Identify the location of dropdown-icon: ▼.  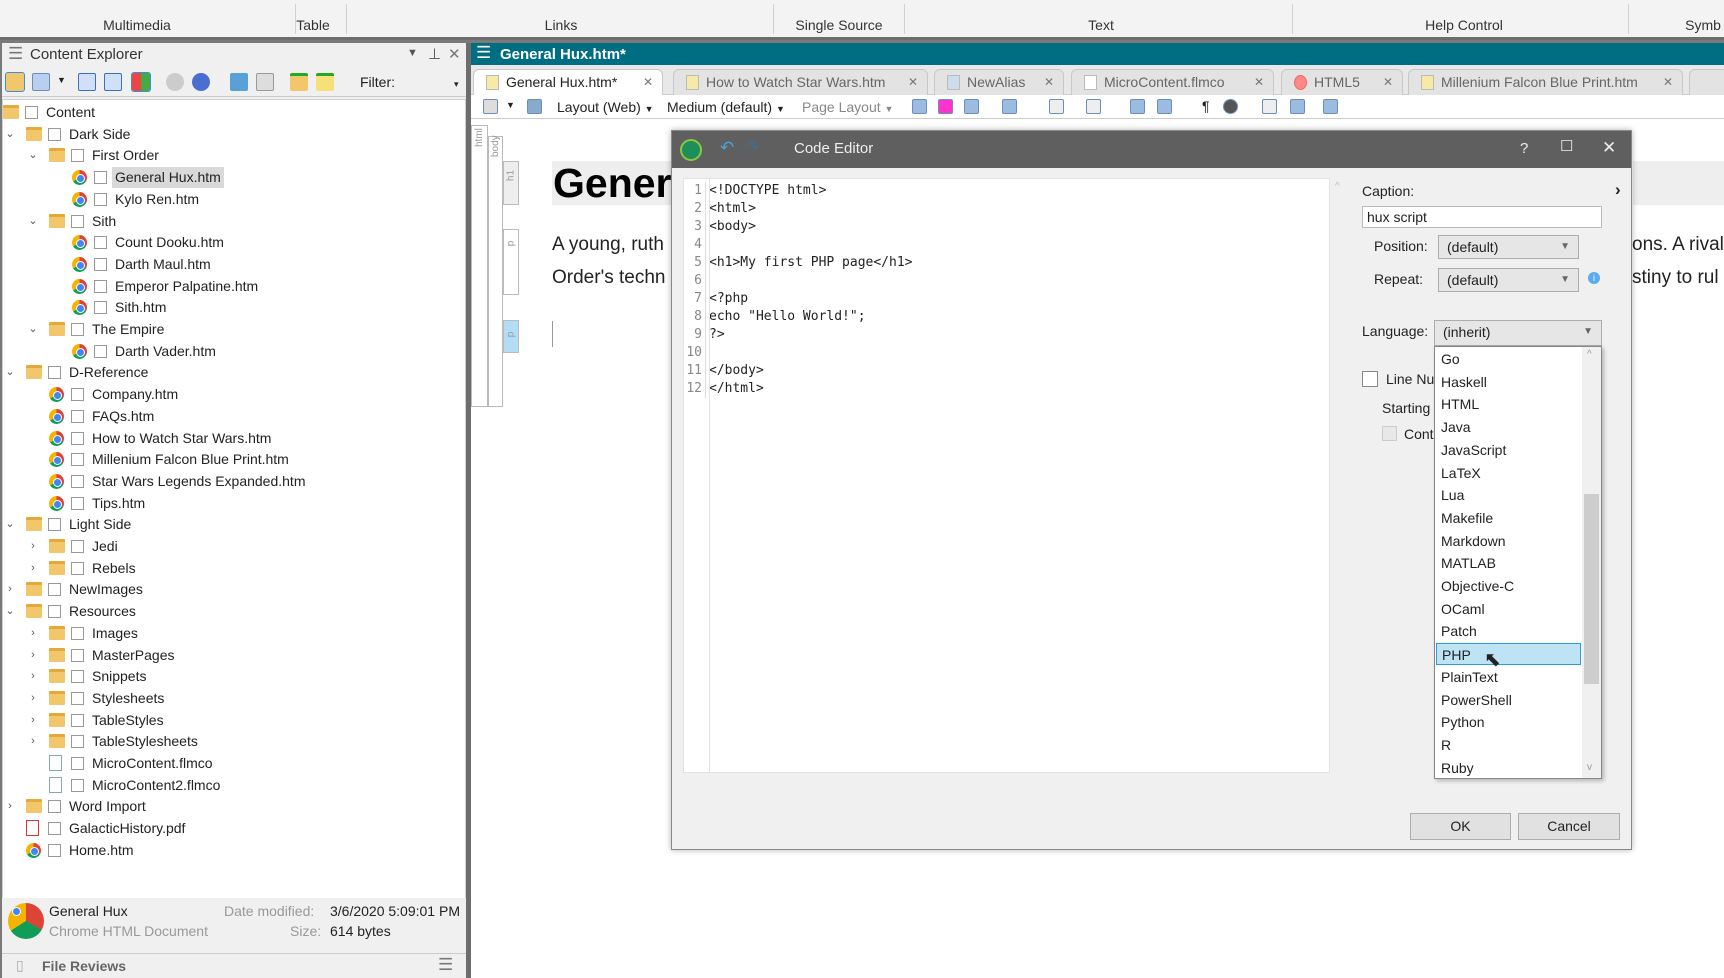
(412, 53).